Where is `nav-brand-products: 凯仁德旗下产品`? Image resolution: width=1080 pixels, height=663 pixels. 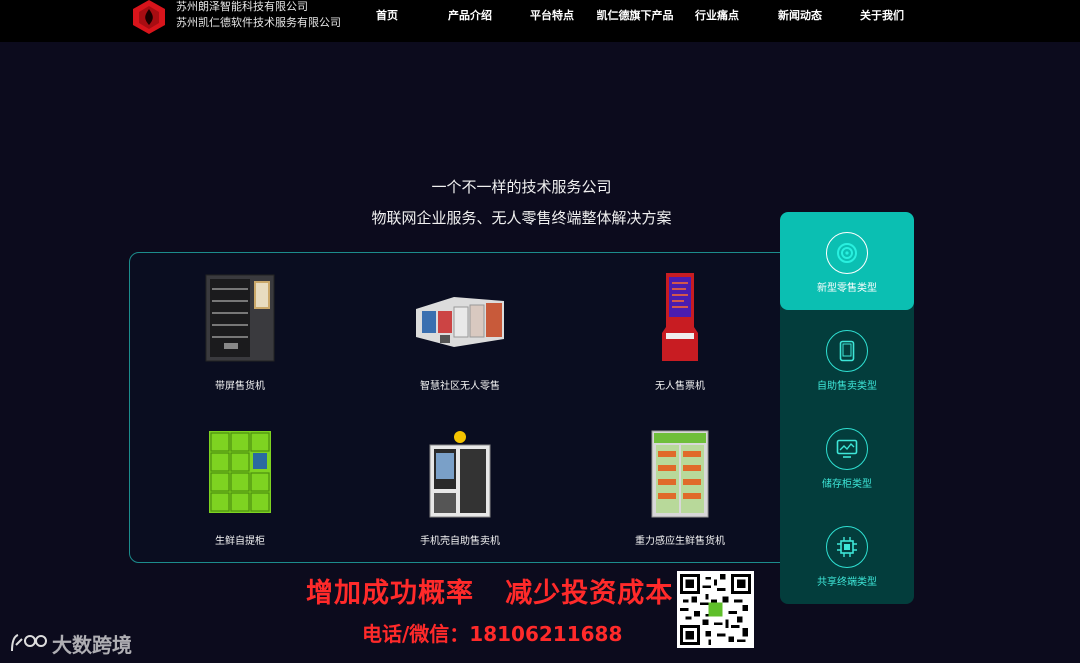 nav-brand-products: 凯仁德旗下产品 is located at coordinates (635, 15).